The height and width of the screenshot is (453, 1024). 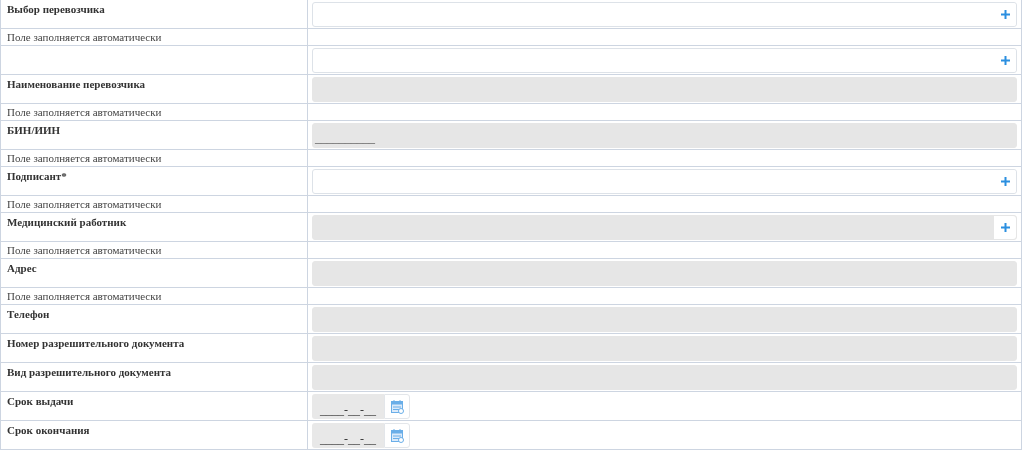 I want to click on field-label: Наименование перевозчика, so click(x=77, y=84).